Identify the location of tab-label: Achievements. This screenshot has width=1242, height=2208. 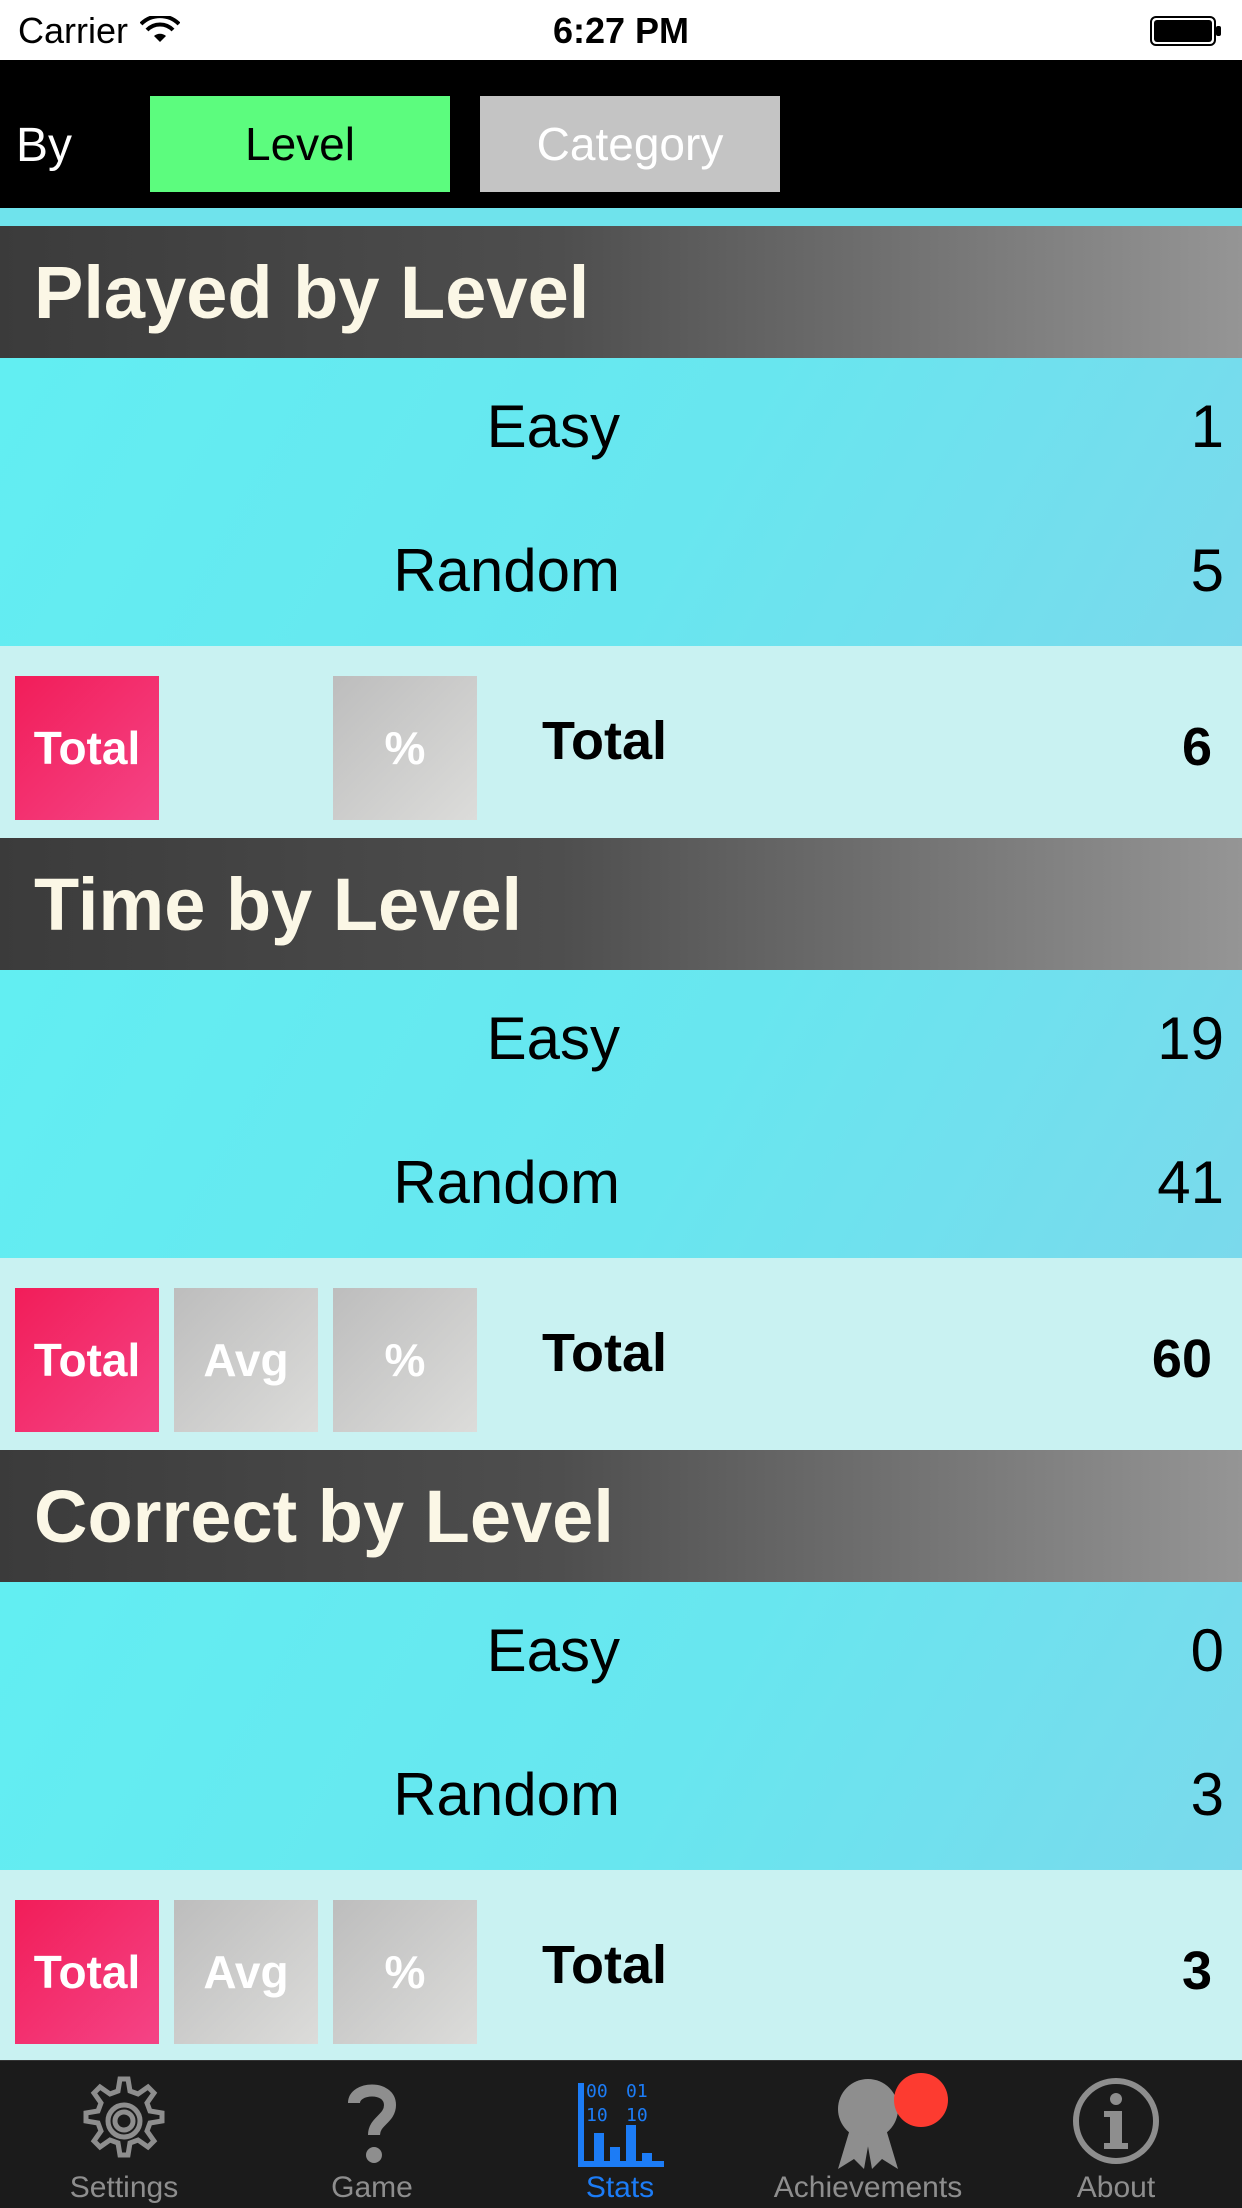
(868, 2187).